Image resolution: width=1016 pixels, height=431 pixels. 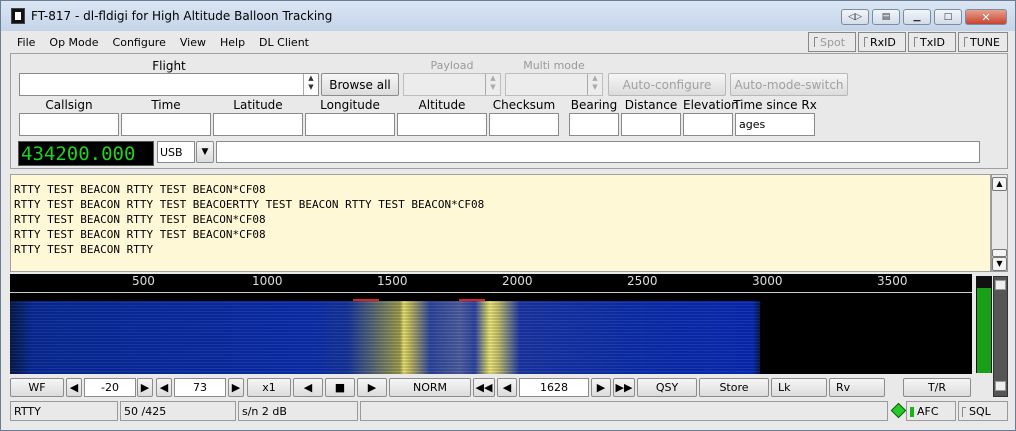 What do you see at coordinates (166, 105) in the screenshot?
I see `time-label: Time` at bounding box center [166, 105].